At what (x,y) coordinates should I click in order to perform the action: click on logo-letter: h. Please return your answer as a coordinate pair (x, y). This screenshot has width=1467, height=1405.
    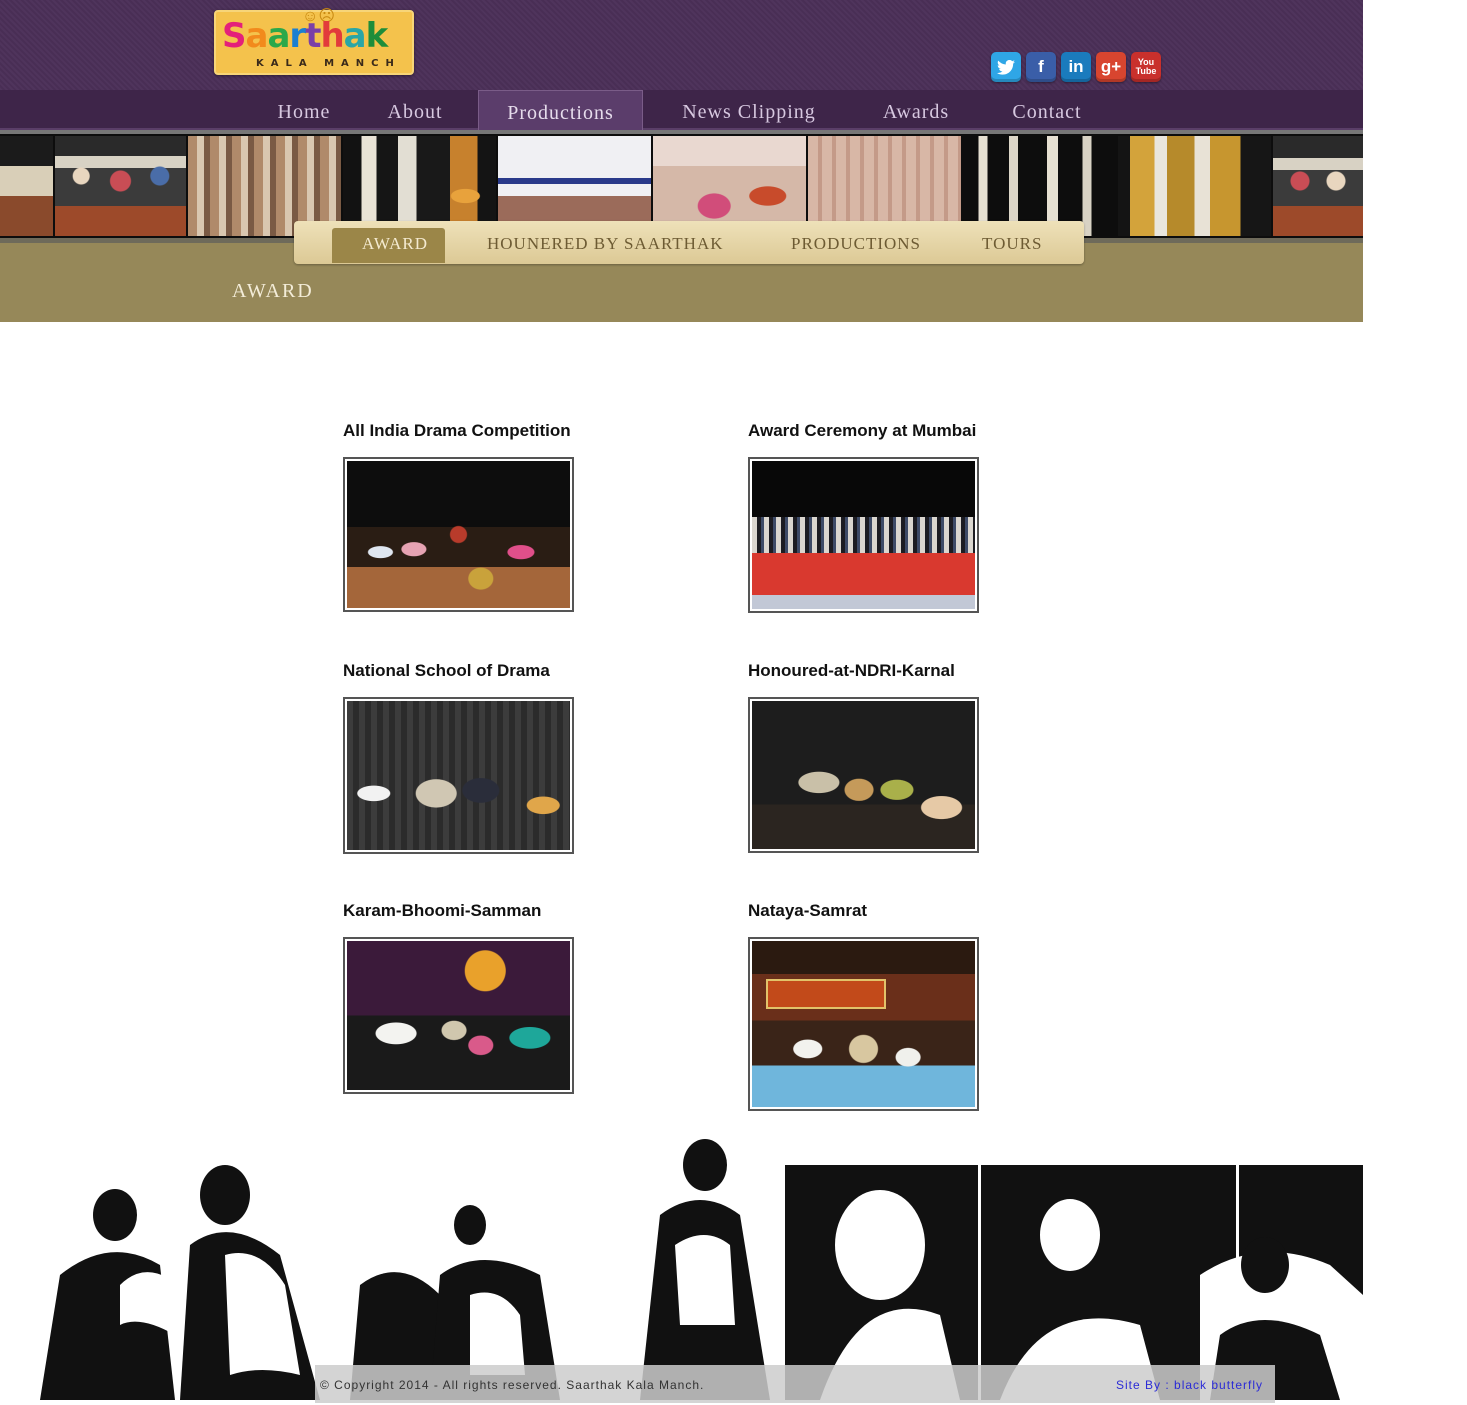
    Looking at the image, I should click on (332, 36).